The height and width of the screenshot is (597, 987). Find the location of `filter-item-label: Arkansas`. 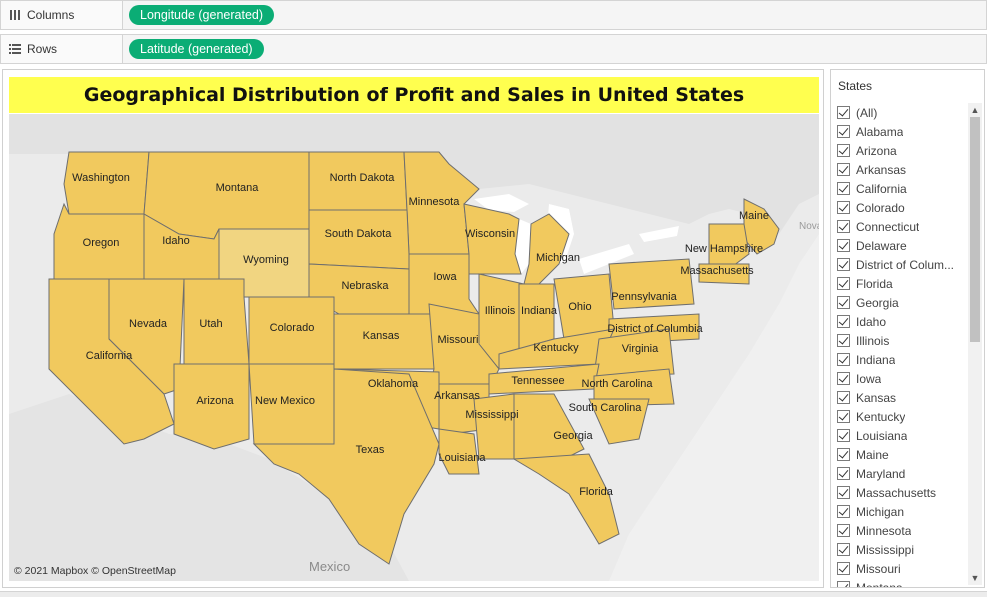

filter-item-label: Arkansas is located at coordinates (881, 169).